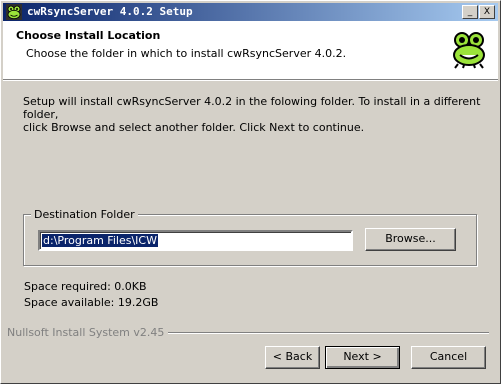 The width and height of the screenshot is (501, 384). What do you see at coordinates (85, 286) in the screenshot?
I see `space-required: Space required: 0.0KB` at bounding box center [85, 286].